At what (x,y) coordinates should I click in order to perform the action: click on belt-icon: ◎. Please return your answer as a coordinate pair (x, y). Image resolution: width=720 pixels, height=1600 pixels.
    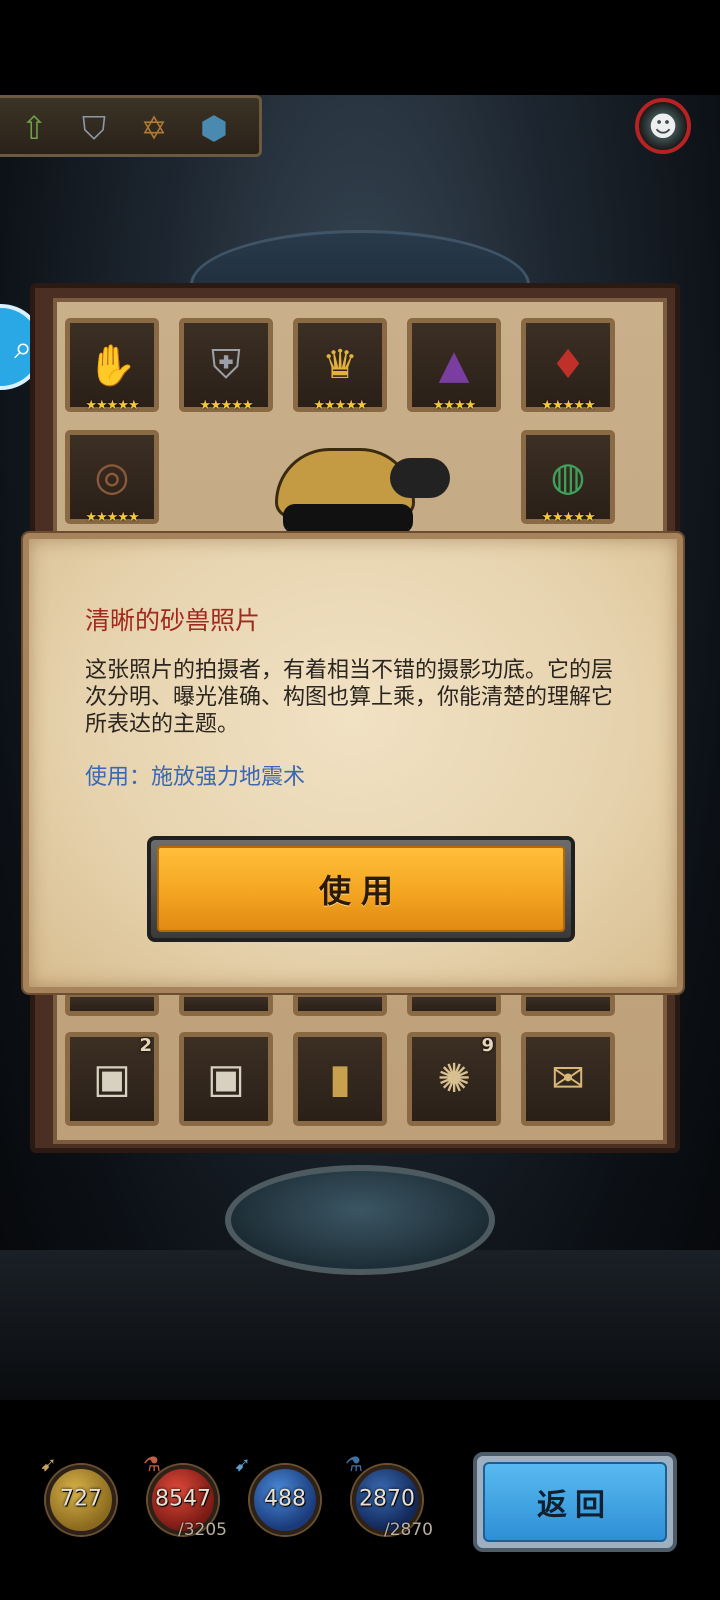
    Looking at the image, I should click on (112, 477).